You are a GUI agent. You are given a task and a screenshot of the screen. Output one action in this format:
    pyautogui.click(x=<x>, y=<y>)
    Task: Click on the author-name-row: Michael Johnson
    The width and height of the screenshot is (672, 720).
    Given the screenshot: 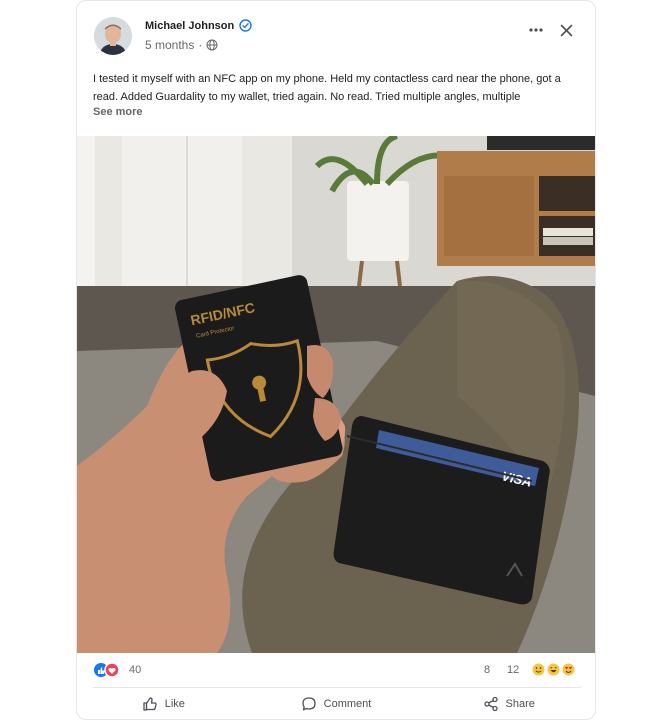 What is the action you would take?
    pyautogui.click(x=198, y=25)
    